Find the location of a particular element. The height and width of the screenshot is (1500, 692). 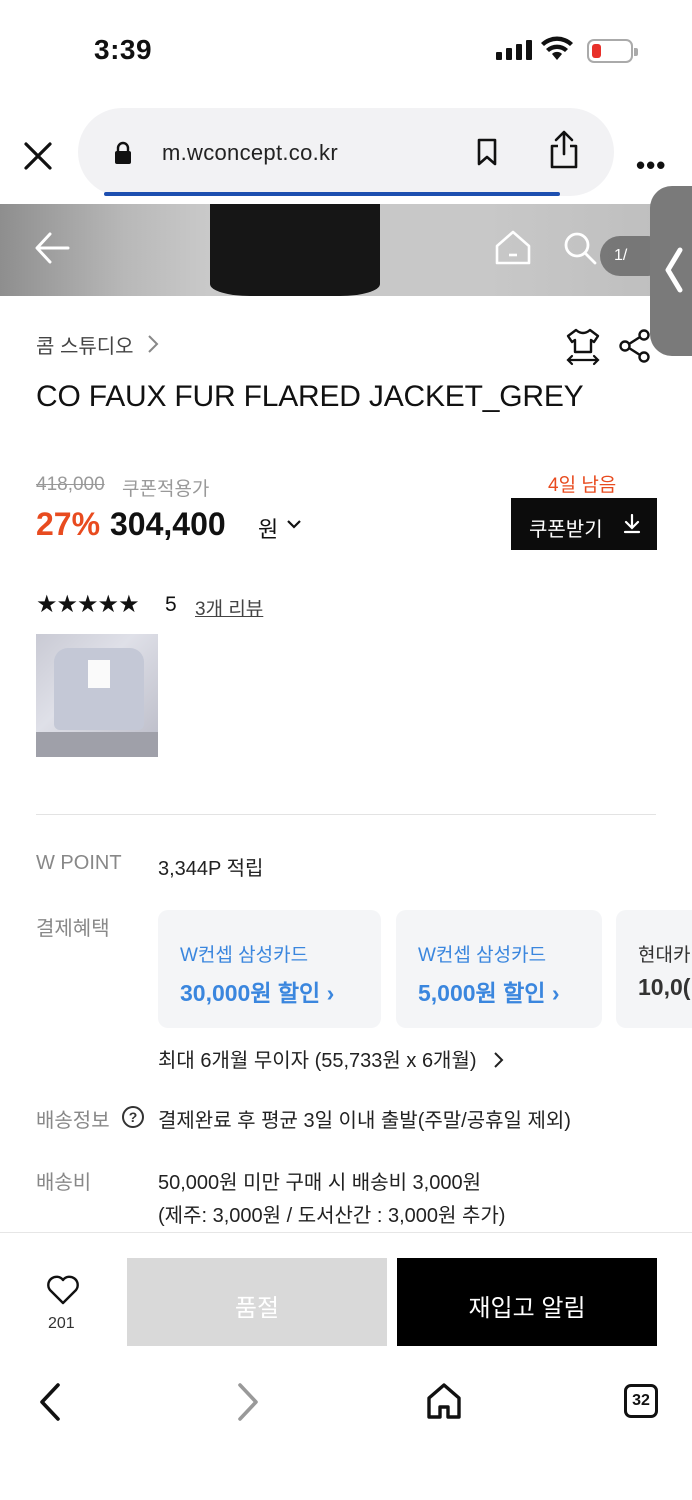

search-icon is located at coordinates (580, 248).